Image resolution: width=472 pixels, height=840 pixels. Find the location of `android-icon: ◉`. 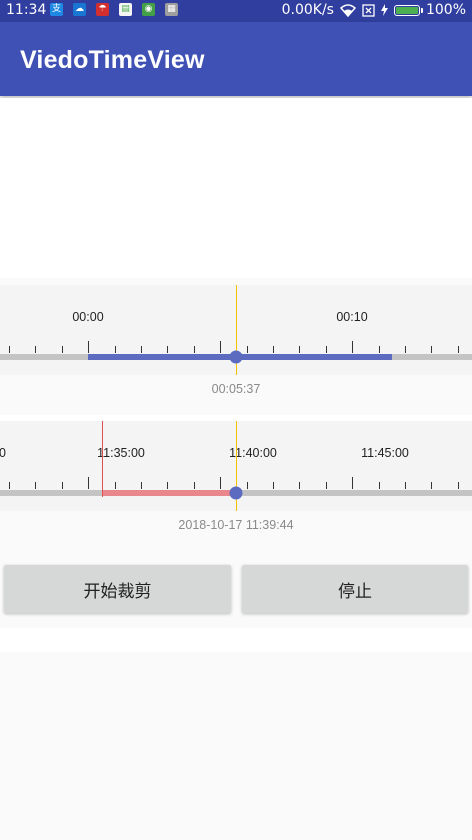

android-icon: ◉ is located at coordinates (148, 9).